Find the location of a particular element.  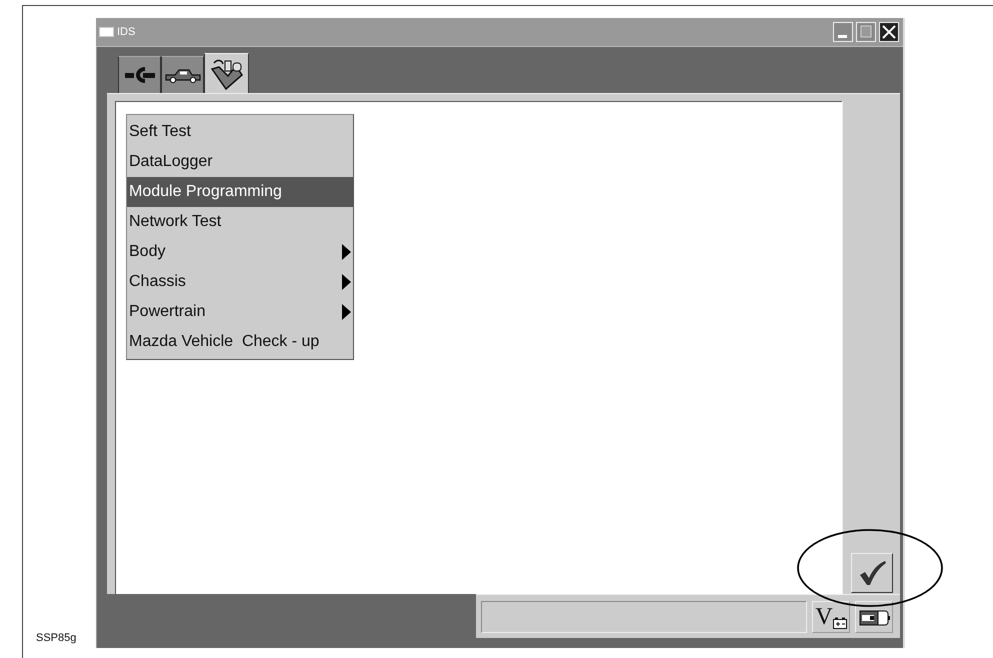

battery-button is located at coordinates (874, 616).